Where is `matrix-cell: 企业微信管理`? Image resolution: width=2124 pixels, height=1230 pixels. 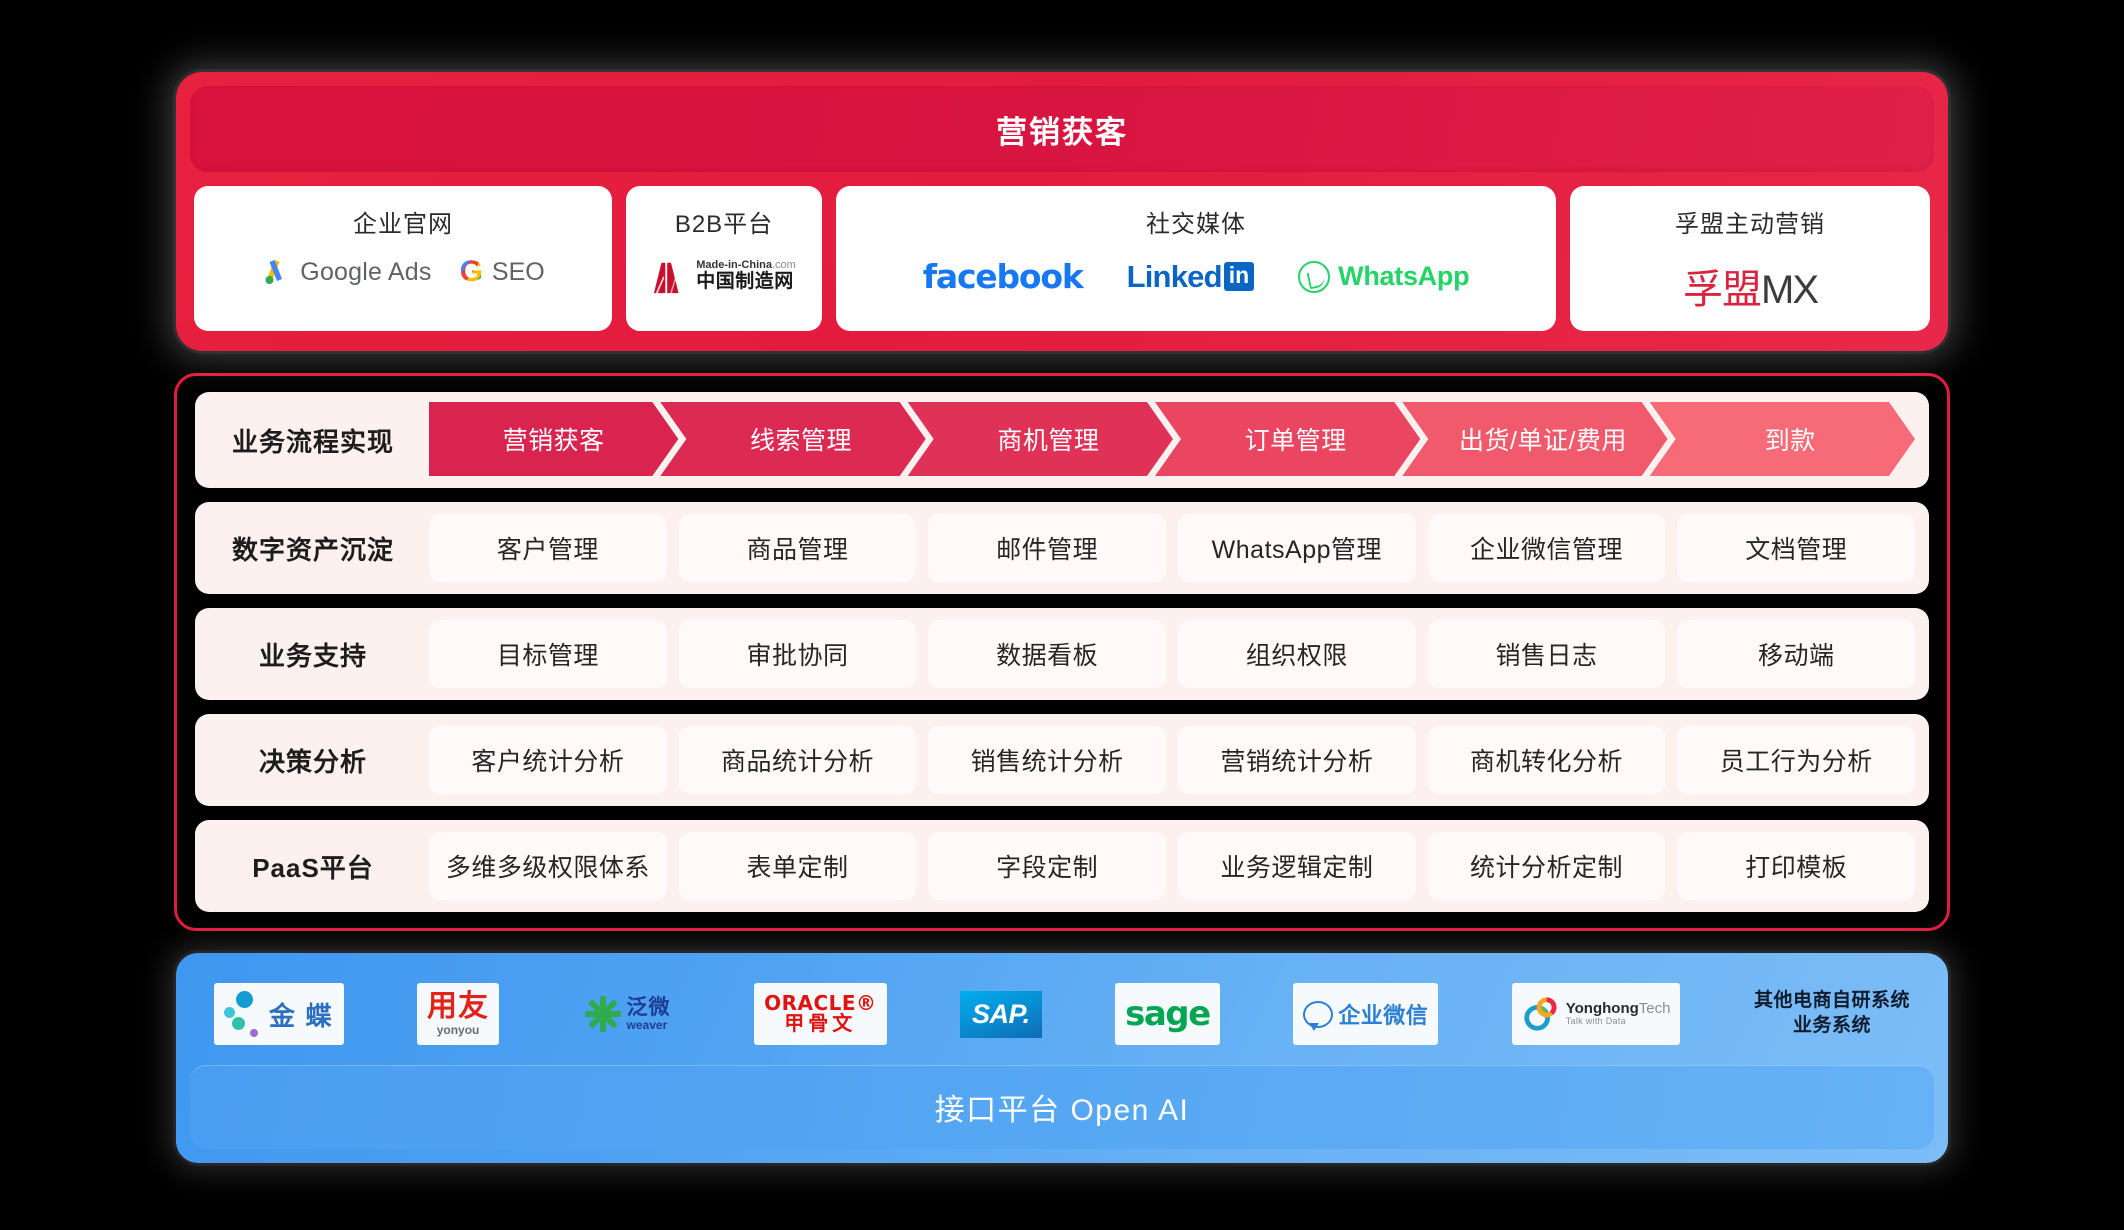 matrix-cell: 企业微信管理 is located at coordinates (1546, 548).